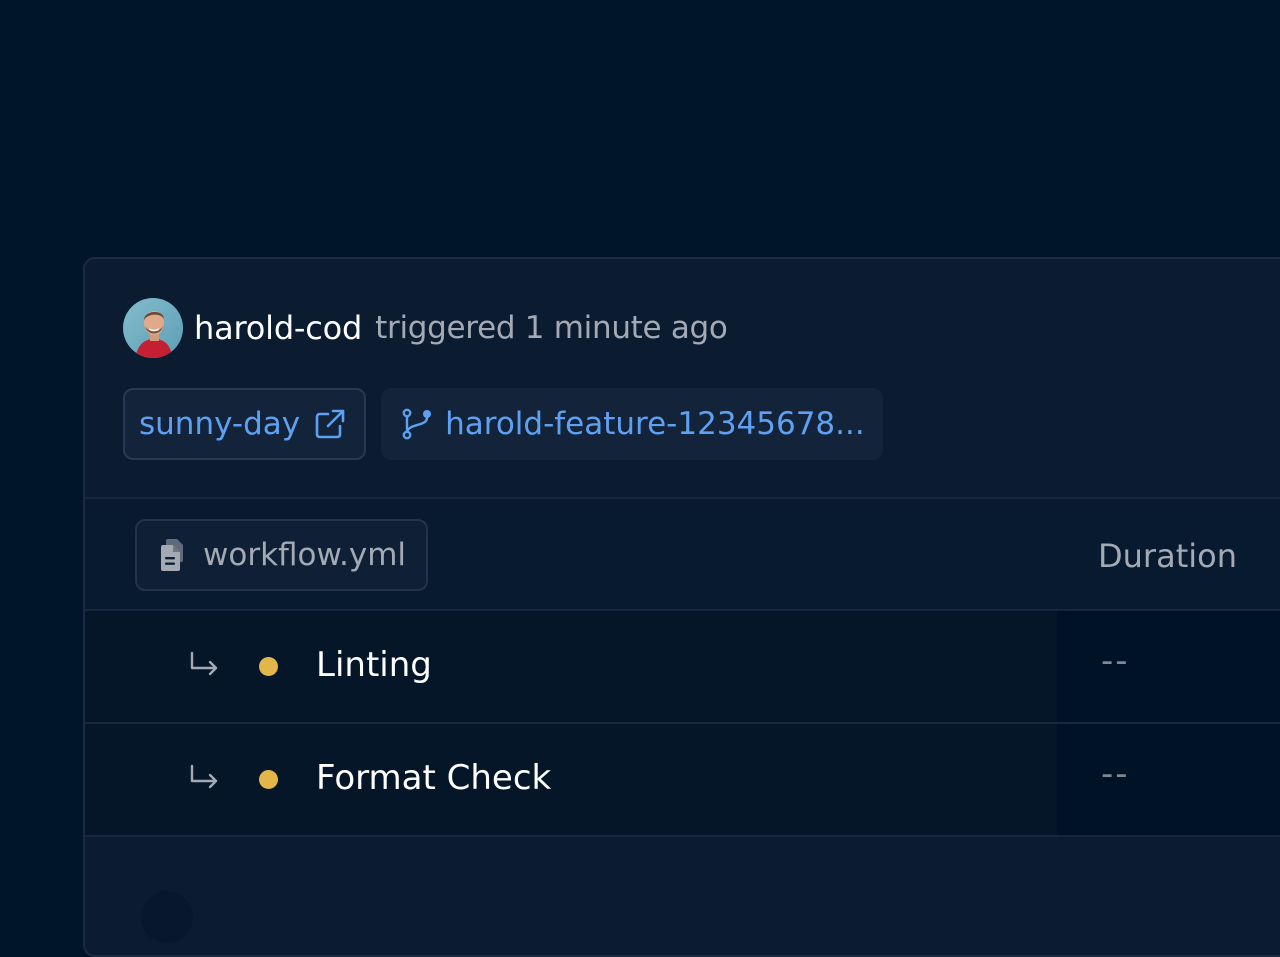 The image size is (1280, 957). Describe the element at coordinates (172, 555) in the screenshot. I see `document-icon` at that location.